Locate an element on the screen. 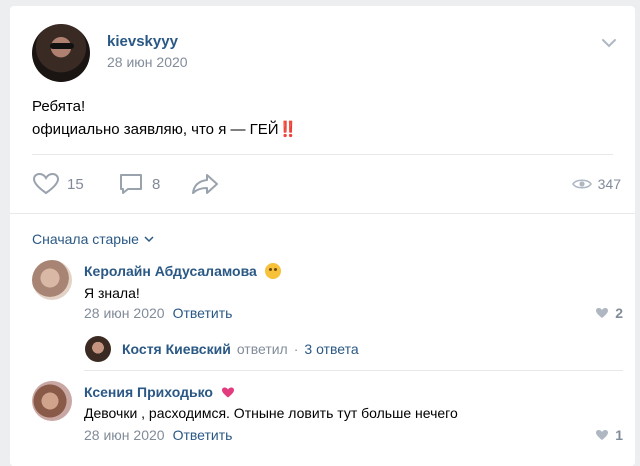  comments-divider is located at coordinates (322, 213).